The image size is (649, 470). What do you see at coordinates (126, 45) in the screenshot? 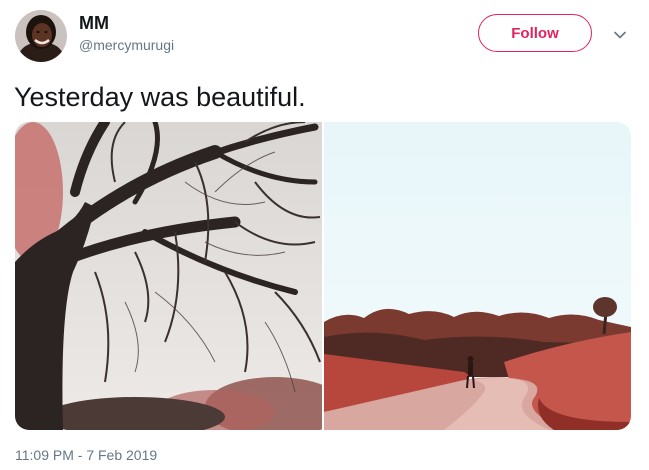
I see `user-handle: @mercymurugi` at bounding box center [126, 45].